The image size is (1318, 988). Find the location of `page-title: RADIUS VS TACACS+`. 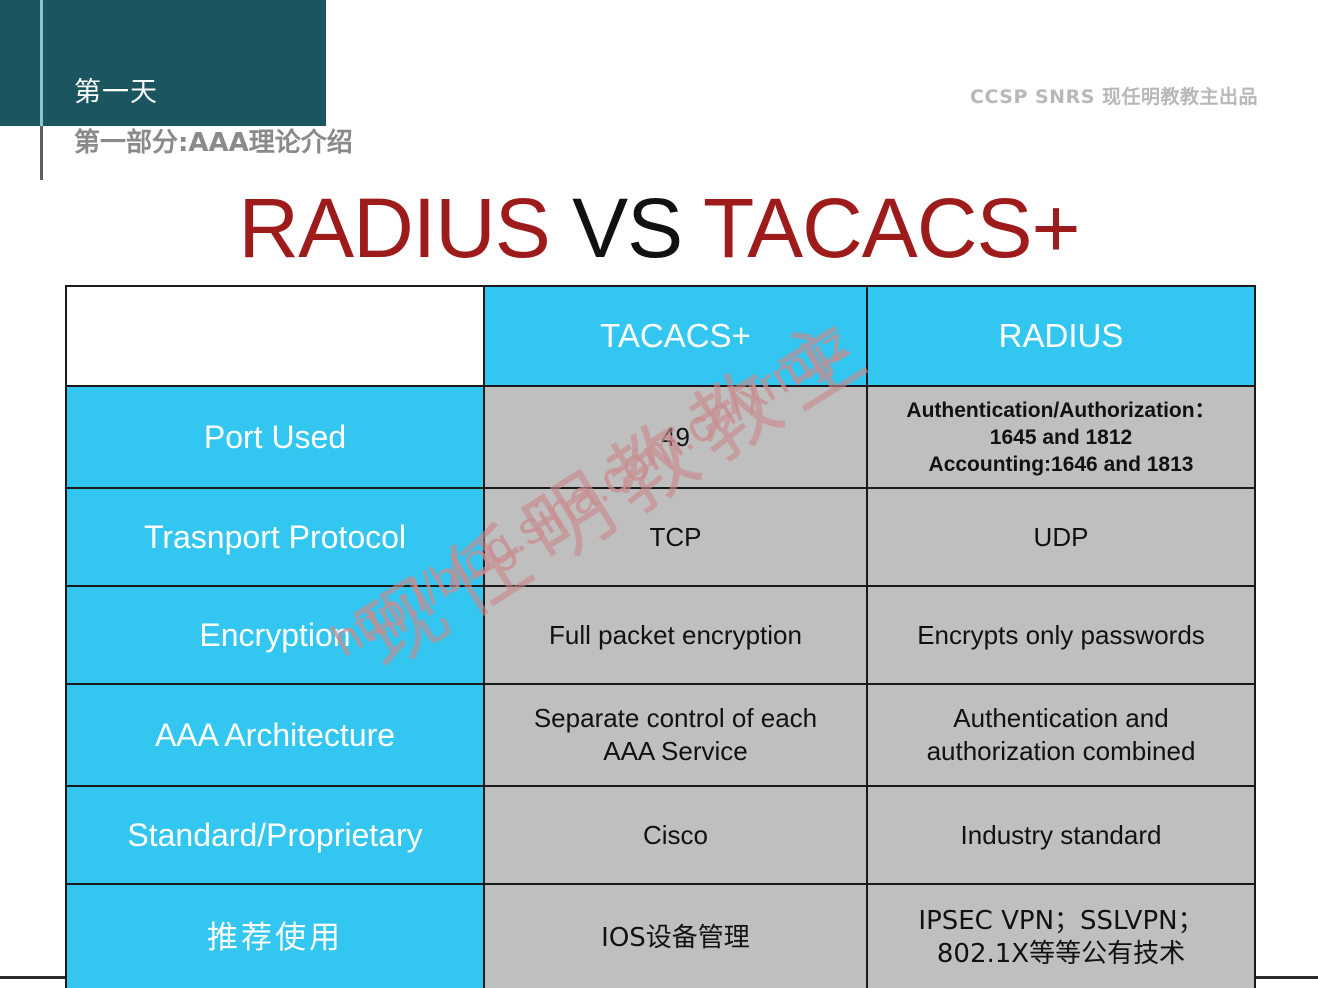

page-title: RADIUS VS TACACS+ is located at coordinates (659, 228).